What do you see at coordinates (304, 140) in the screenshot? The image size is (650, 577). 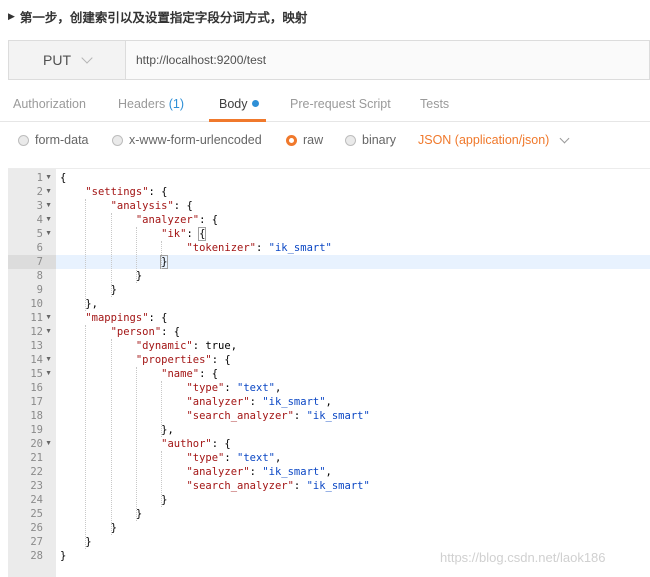 I see `option-raw: raw` at bounding box center [304, 140].